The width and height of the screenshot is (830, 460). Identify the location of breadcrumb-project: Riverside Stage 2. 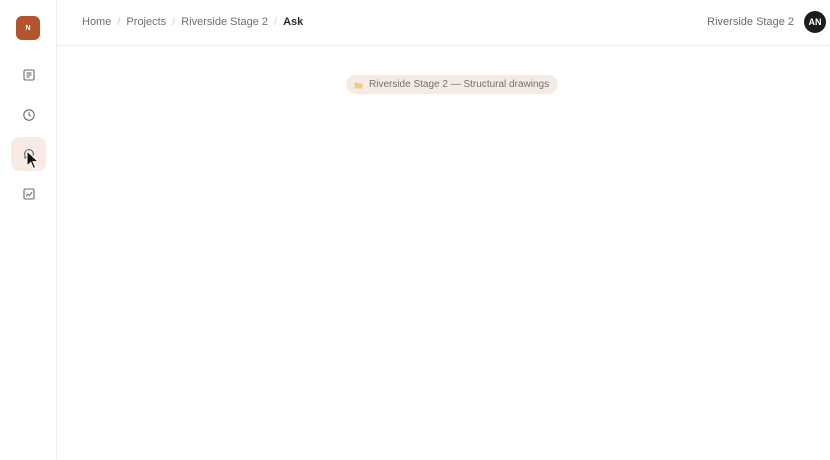
(224, 22).